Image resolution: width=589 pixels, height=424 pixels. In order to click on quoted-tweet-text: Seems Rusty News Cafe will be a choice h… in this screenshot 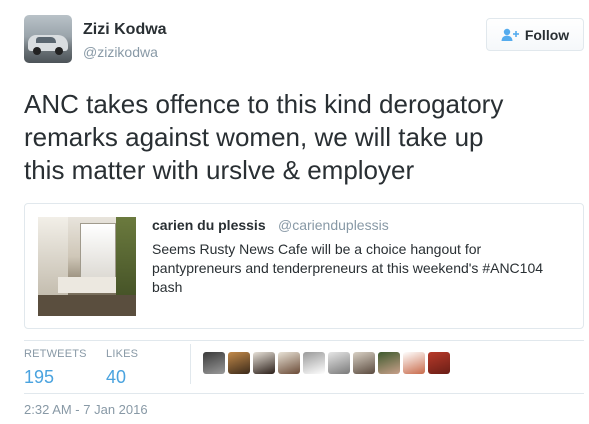, I will do `click(348, 268)`.